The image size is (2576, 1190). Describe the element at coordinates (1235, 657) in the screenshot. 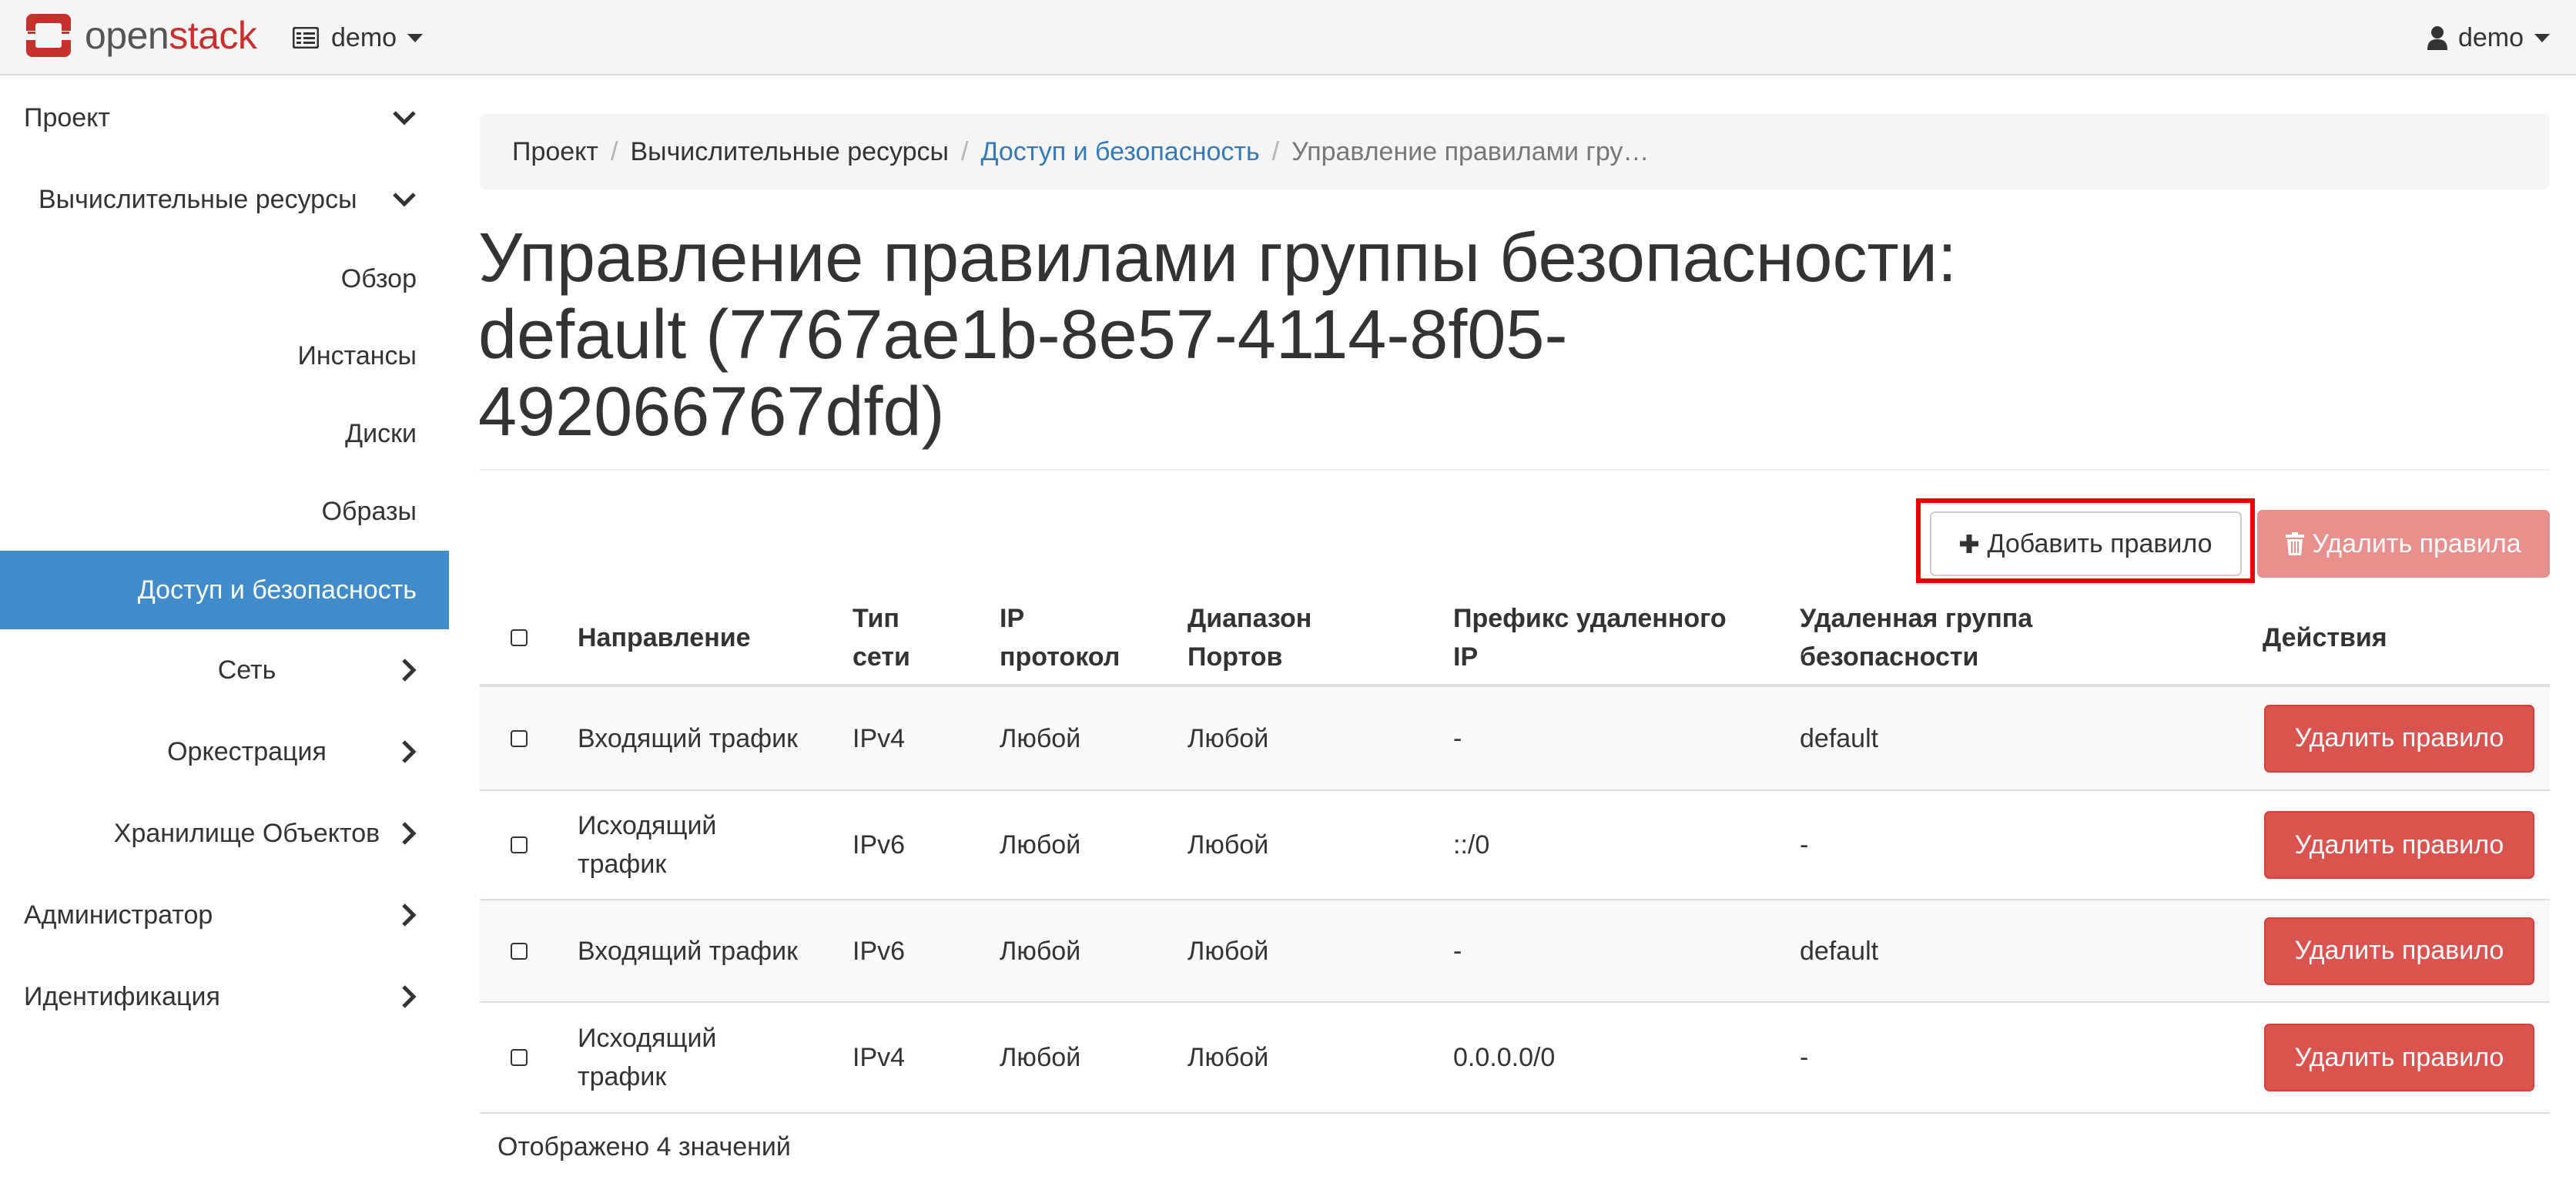

I see `column-header-label: Портов` at that location.